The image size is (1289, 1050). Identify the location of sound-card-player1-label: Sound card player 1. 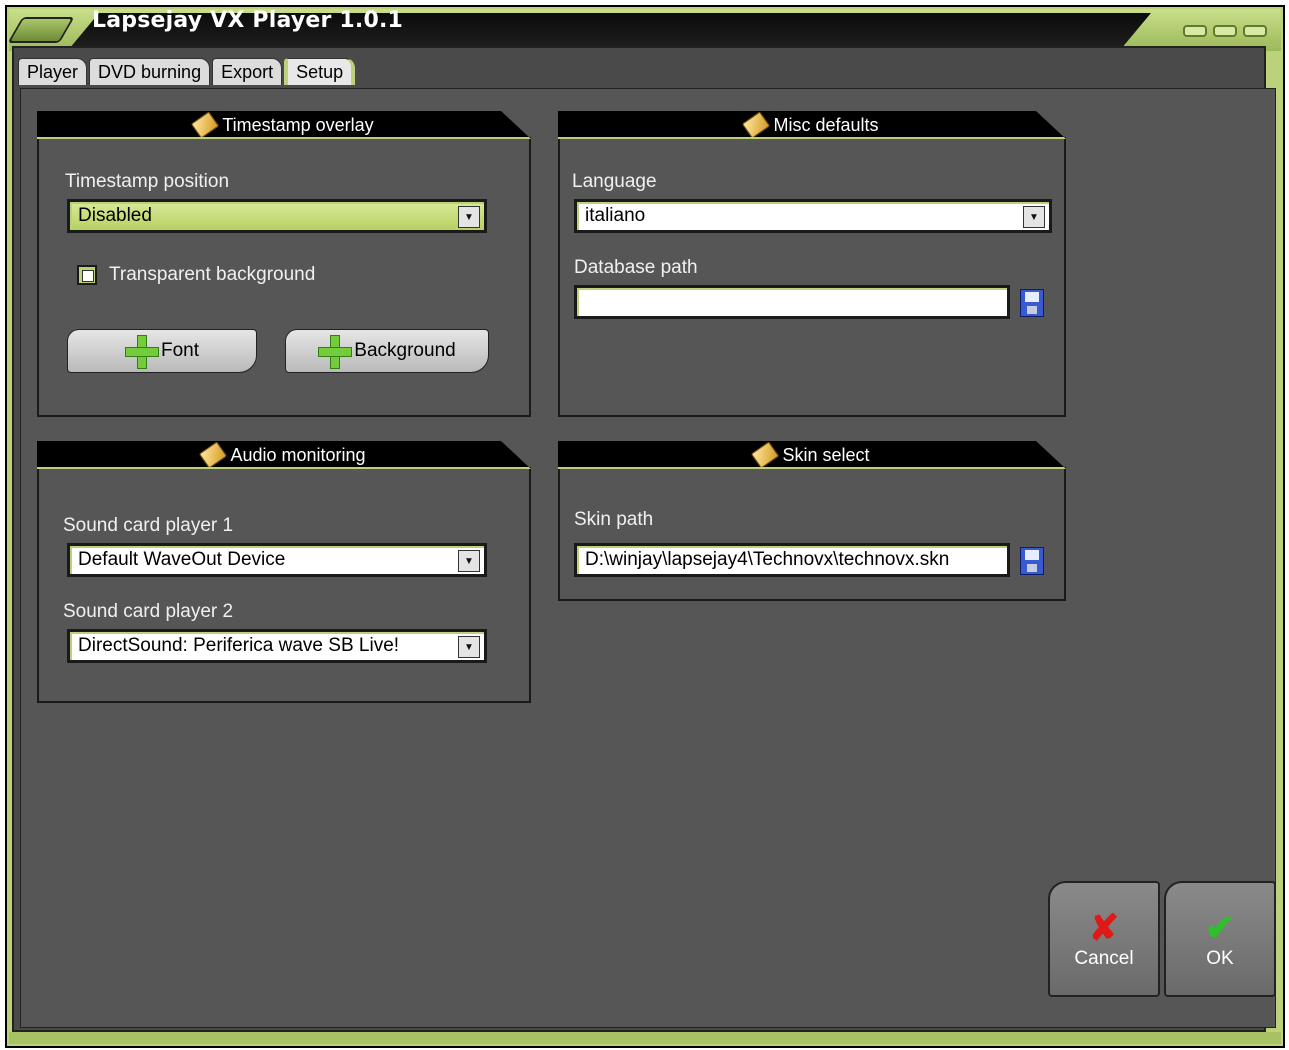
(148, 525).